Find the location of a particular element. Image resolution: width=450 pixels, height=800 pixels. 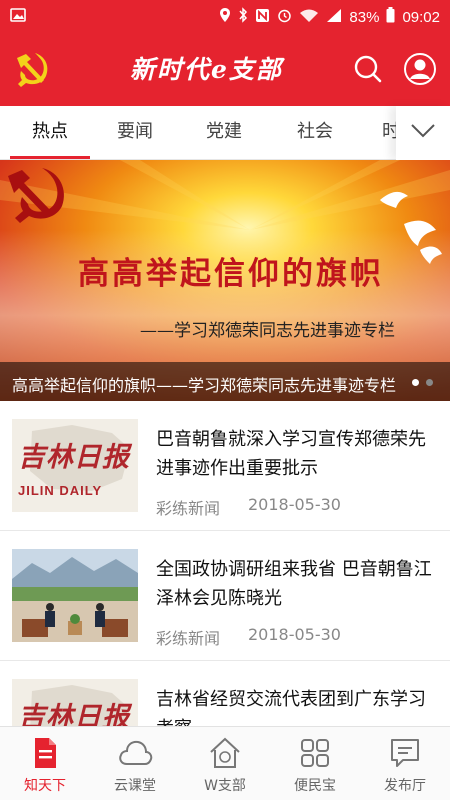

carousel-dot-active is located at coordinates (415, 382).